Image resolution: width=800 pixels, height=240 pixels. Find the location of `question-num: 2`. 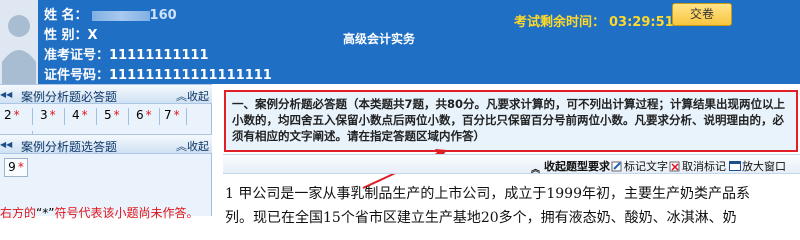

question-num: 2 is located at coordinates (8, 115).